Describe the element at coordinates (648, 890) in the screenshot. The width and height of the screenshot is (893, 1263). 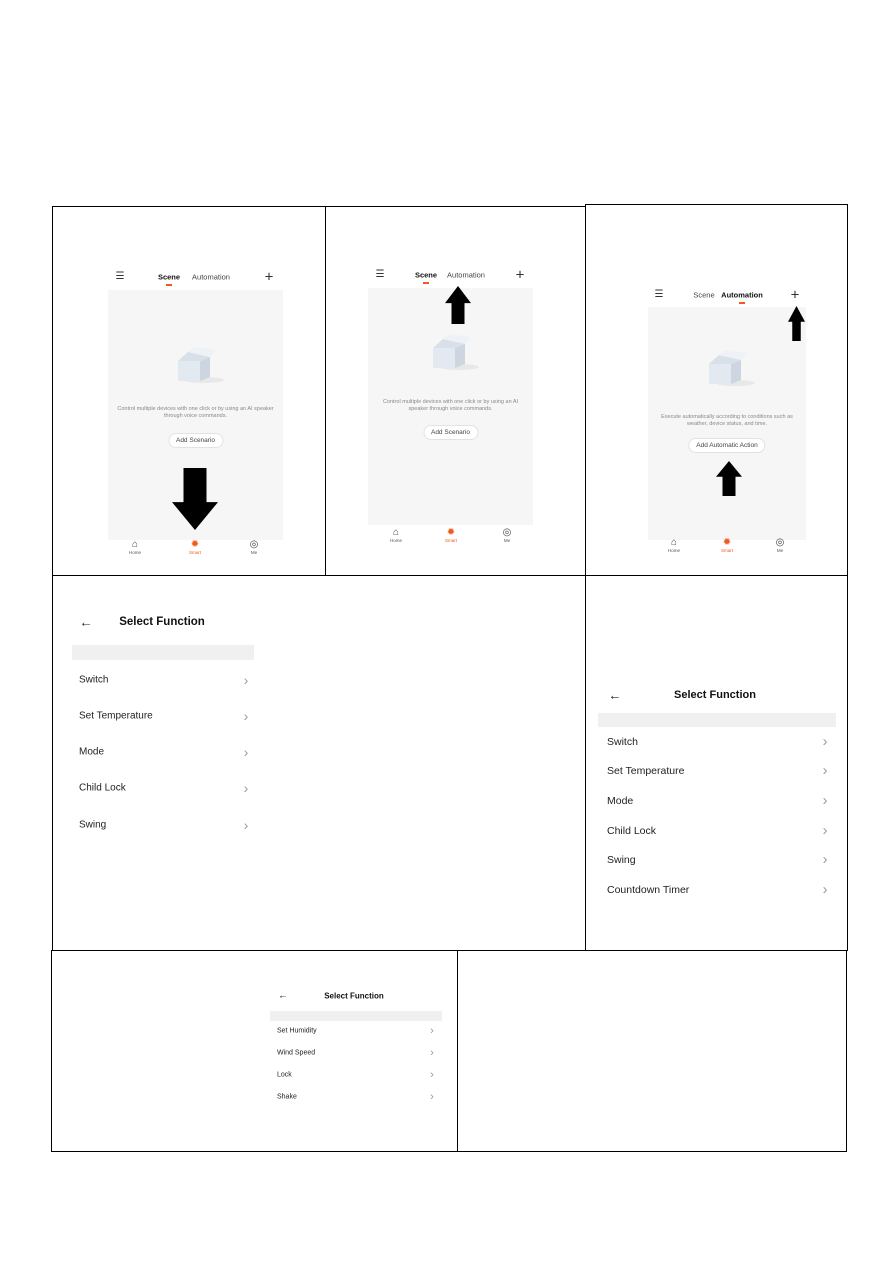
I see `function-label: Countdown Timer` at that location.